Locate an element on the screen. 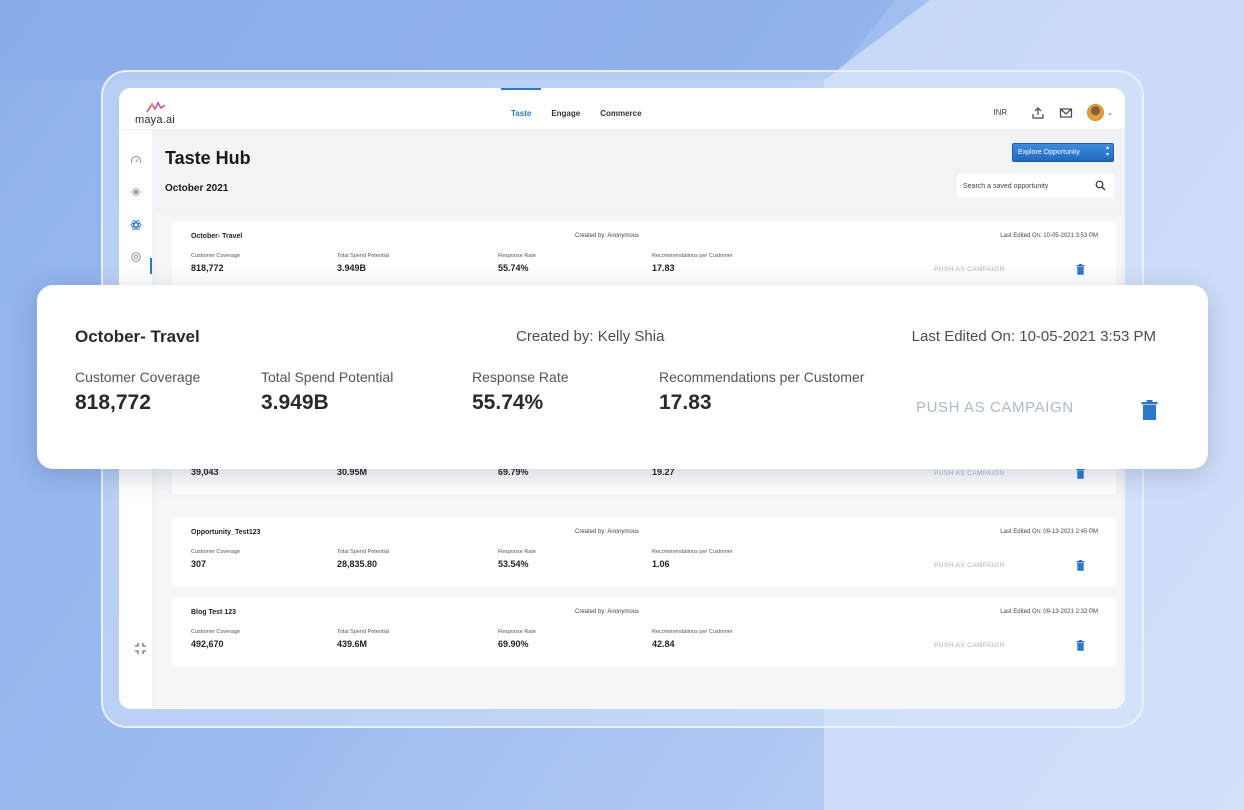 This screenshot has height=810, width=1244. top-navigation: maya.ai Taste Engage Commerce INR ⌄ is located at coordinates (622, 109).